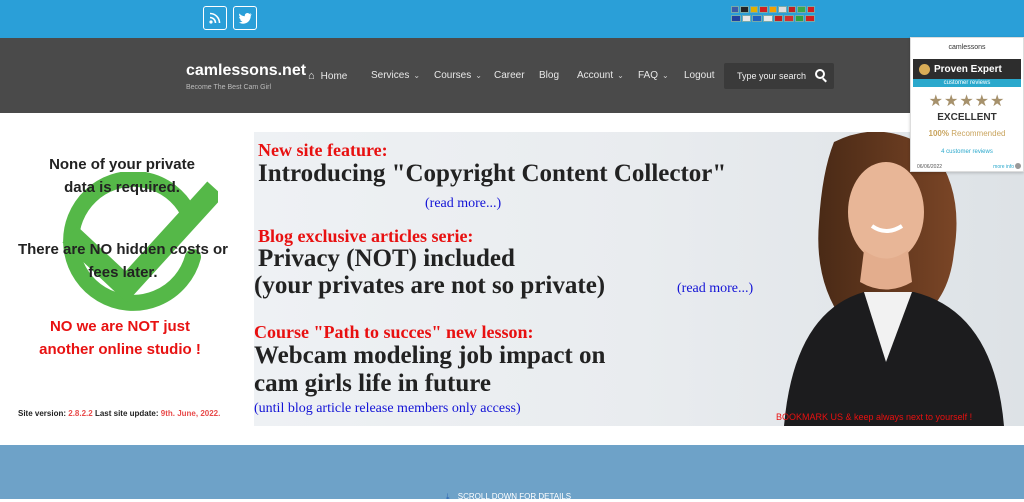 This screenshot has width=1024, height=502. What do you see at coordinates (648, 75) in the screenshot?
I see `nav-faq-label: FAQ` at bounding box center [648, 75].